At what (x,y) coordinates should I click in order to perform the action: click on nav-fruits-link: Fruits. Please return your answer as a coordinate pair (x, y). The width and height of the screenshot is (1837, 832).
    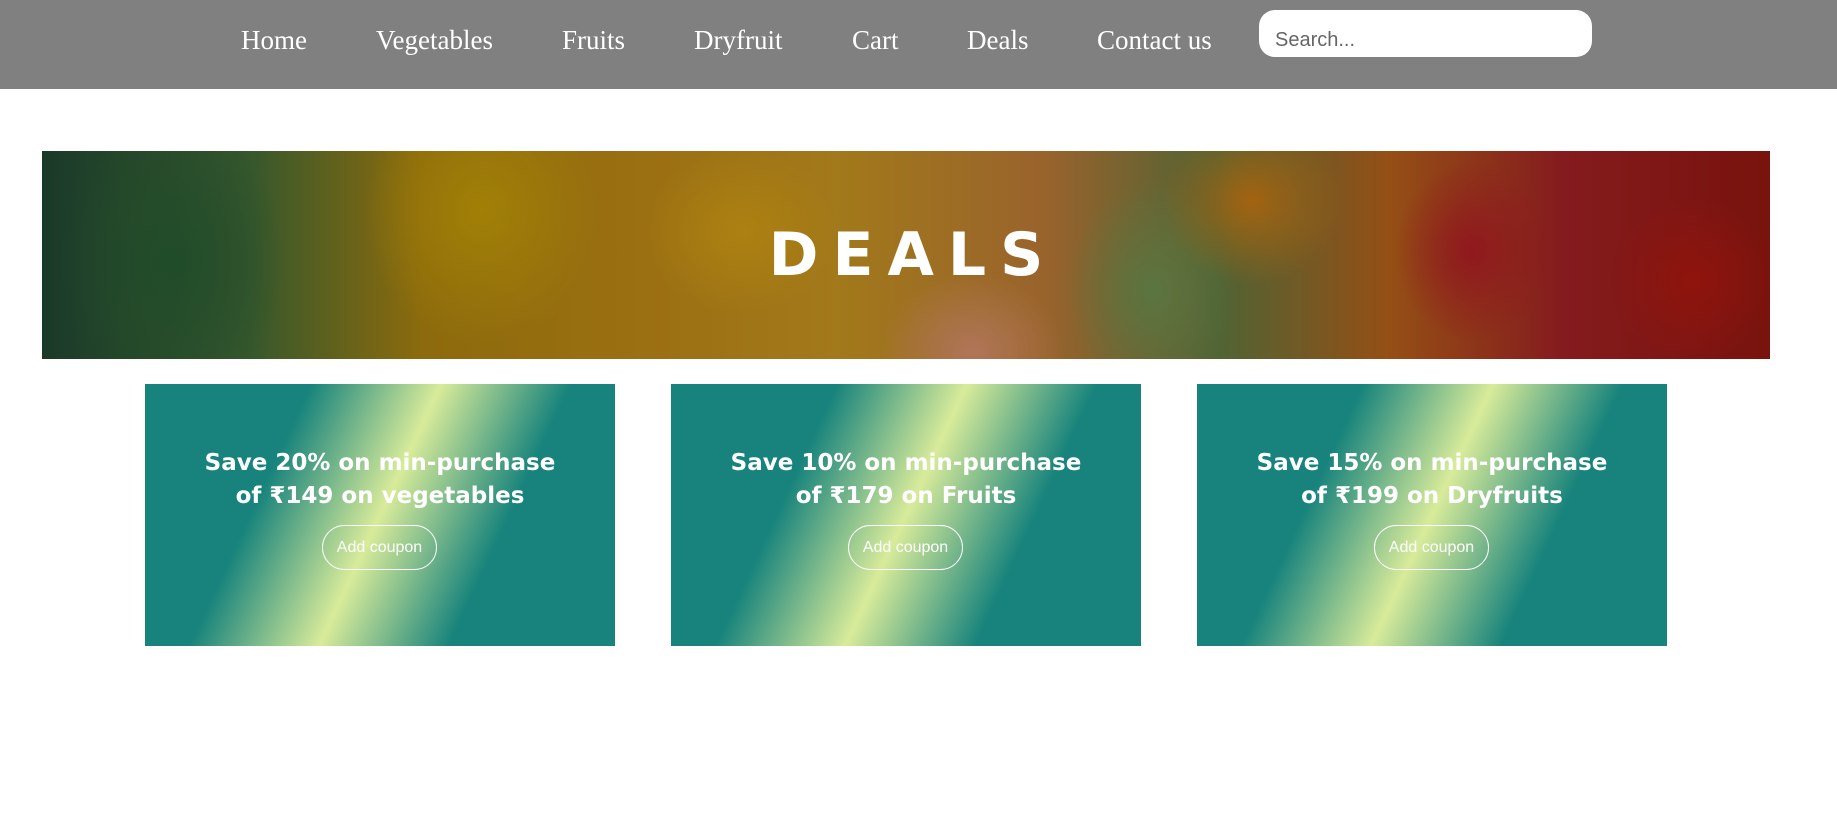
    Looking at the image, I should click on (593, 40).